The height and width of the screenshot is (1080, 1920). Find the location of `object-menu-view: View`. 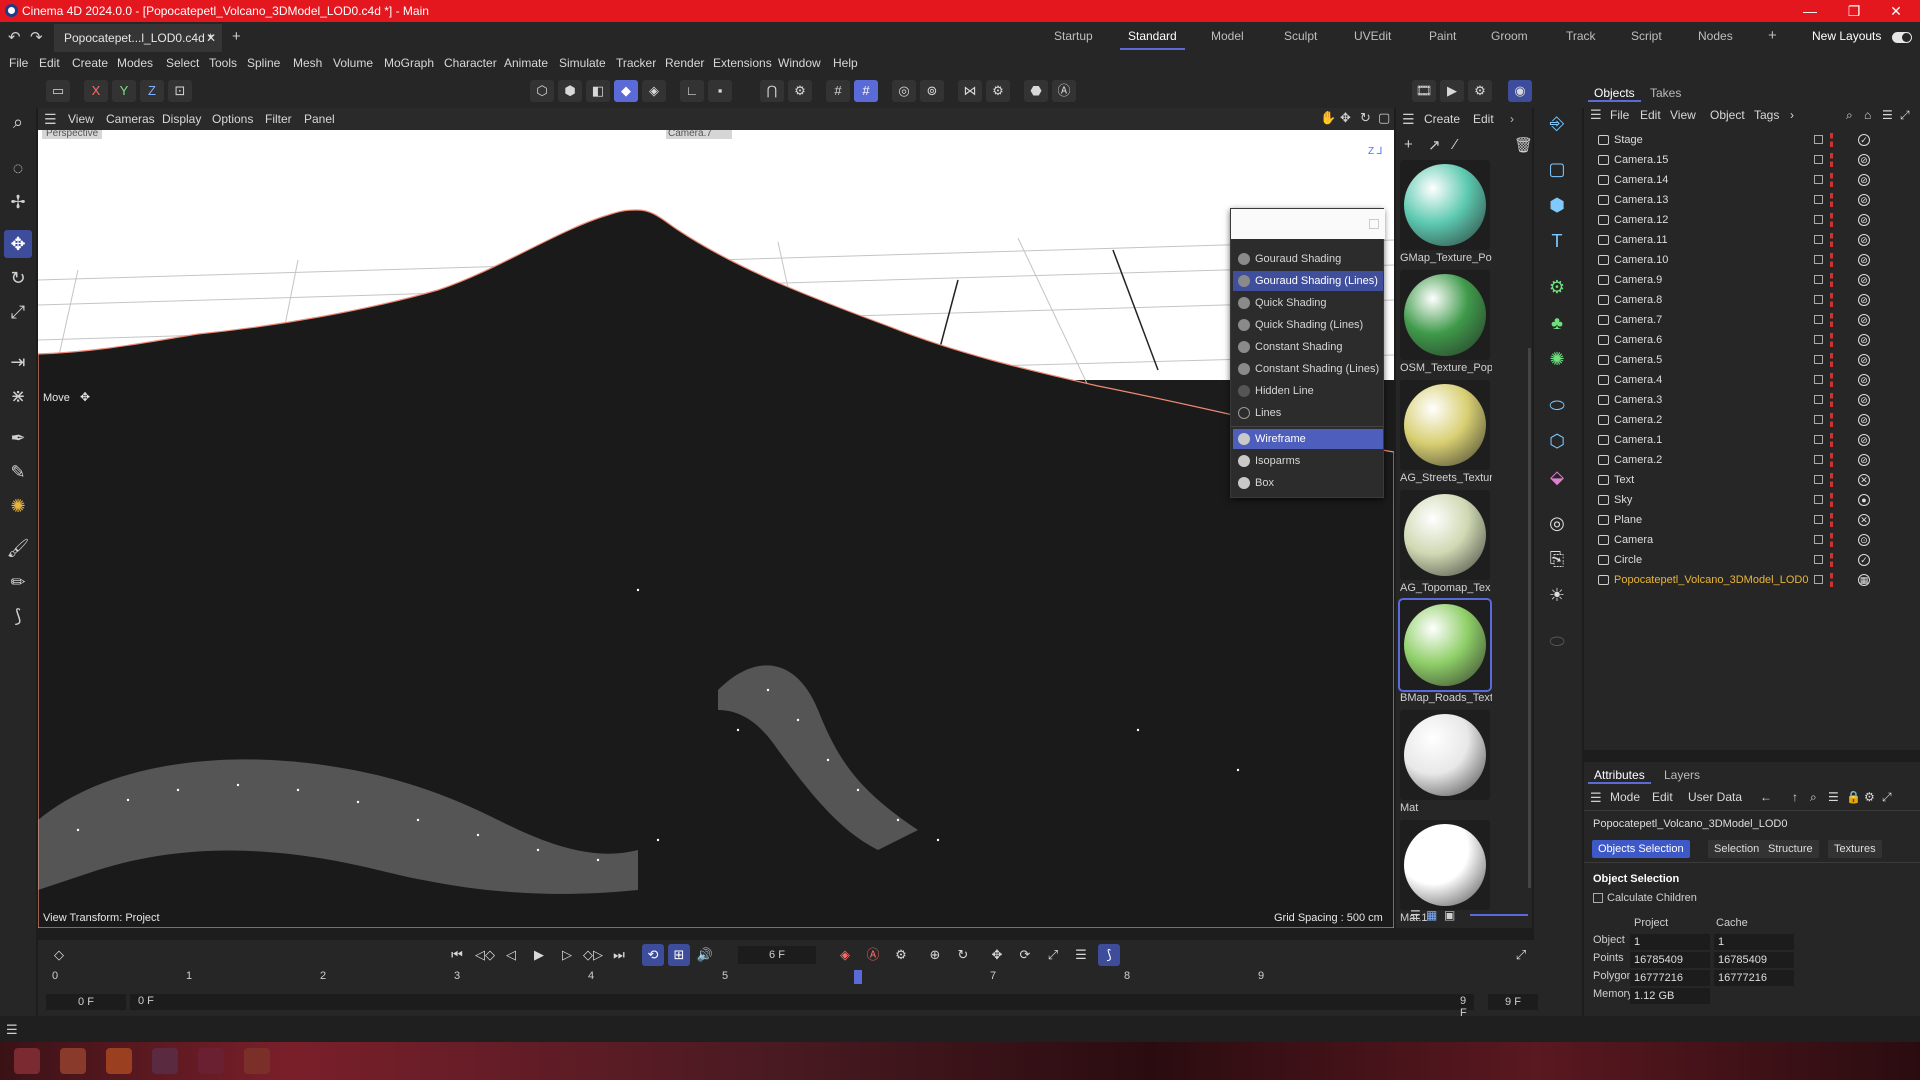

object-menu-view: View is located at coordinates (1683, 115).